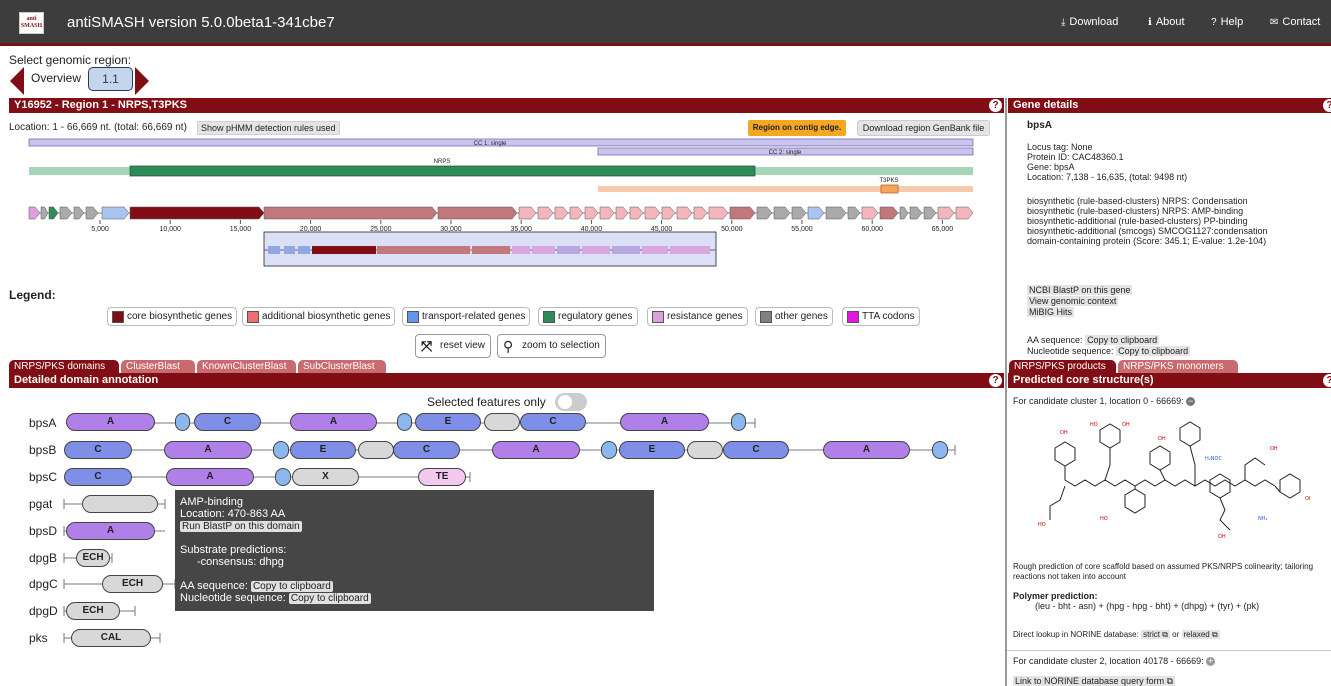 This screenshot has width=1331, height=686. What do you see at coordinates (652, 450) in the screenshot?
I see `domain-bpsb-e-2: E` at bounding box center [652, 450].